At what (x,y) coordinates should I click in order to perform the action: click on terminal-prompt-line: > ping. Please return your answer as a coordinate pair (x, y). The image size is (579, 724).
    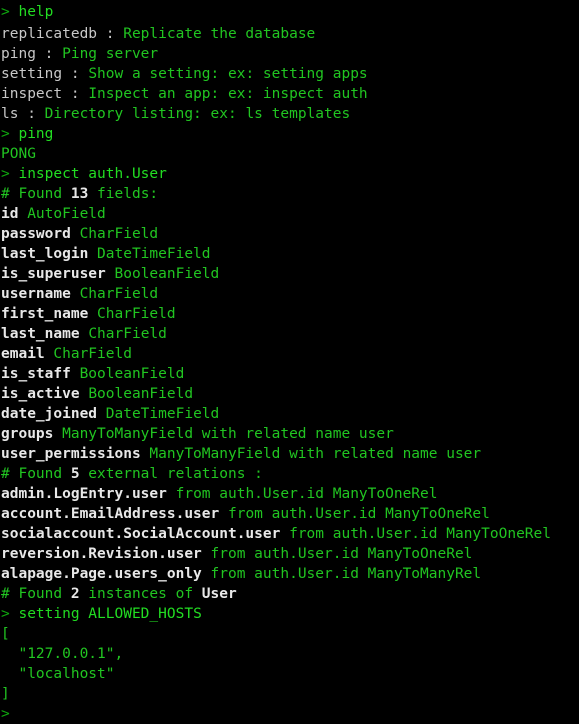
    Looking at the image, I should click on (289, 134).